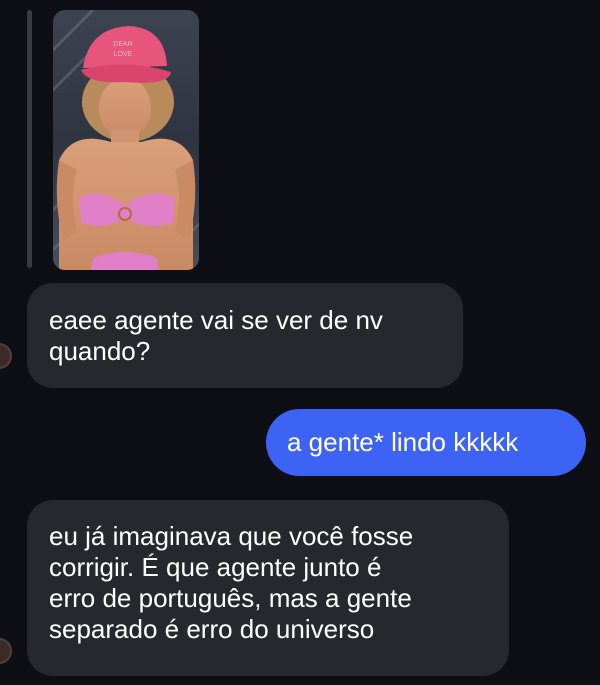  I want to click on message-bubble-outgoing: a gente* lindo kkkkk, so click(426, 442).